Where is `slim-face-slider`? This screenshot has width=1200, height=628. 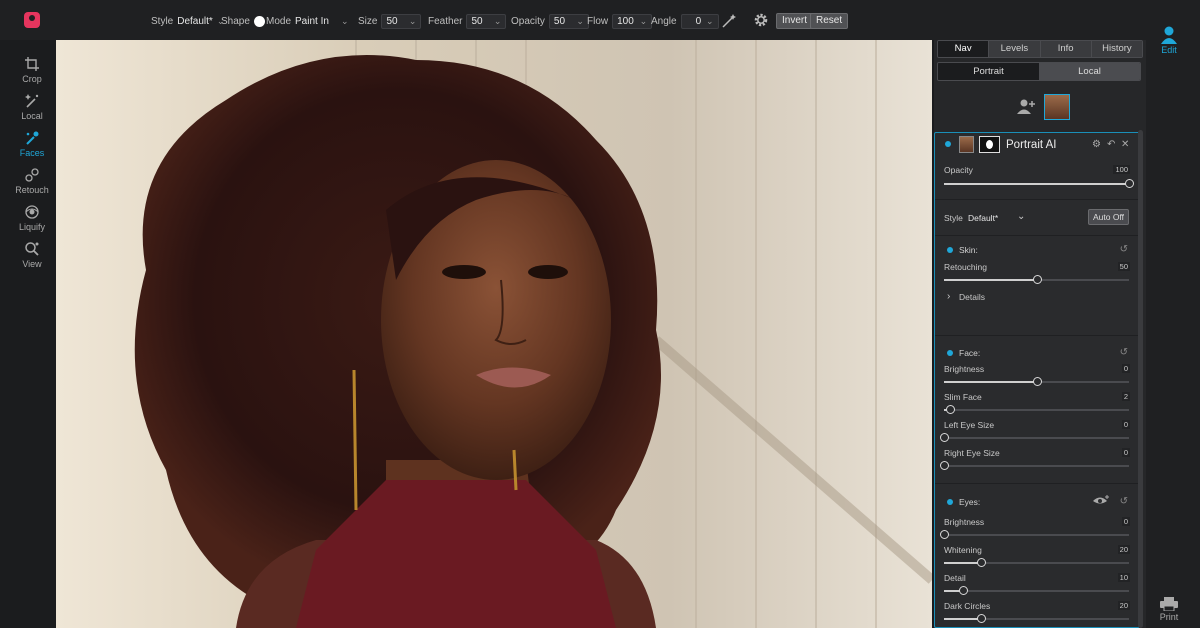
slim-face-slider is located at coordinates (1036, 409).